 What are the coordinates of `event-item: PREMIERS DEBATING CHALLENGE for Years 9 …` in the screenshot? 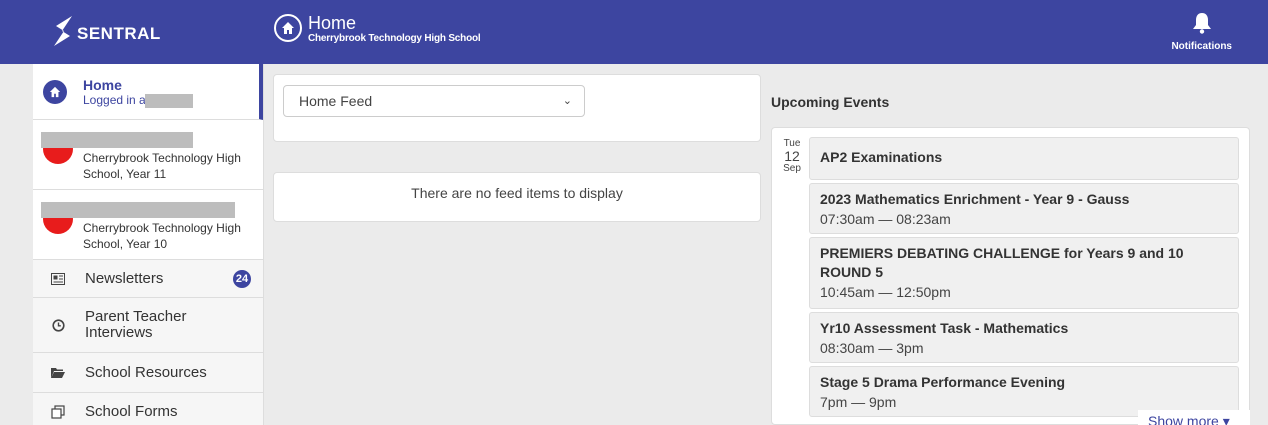 It's located at (1024, 273).